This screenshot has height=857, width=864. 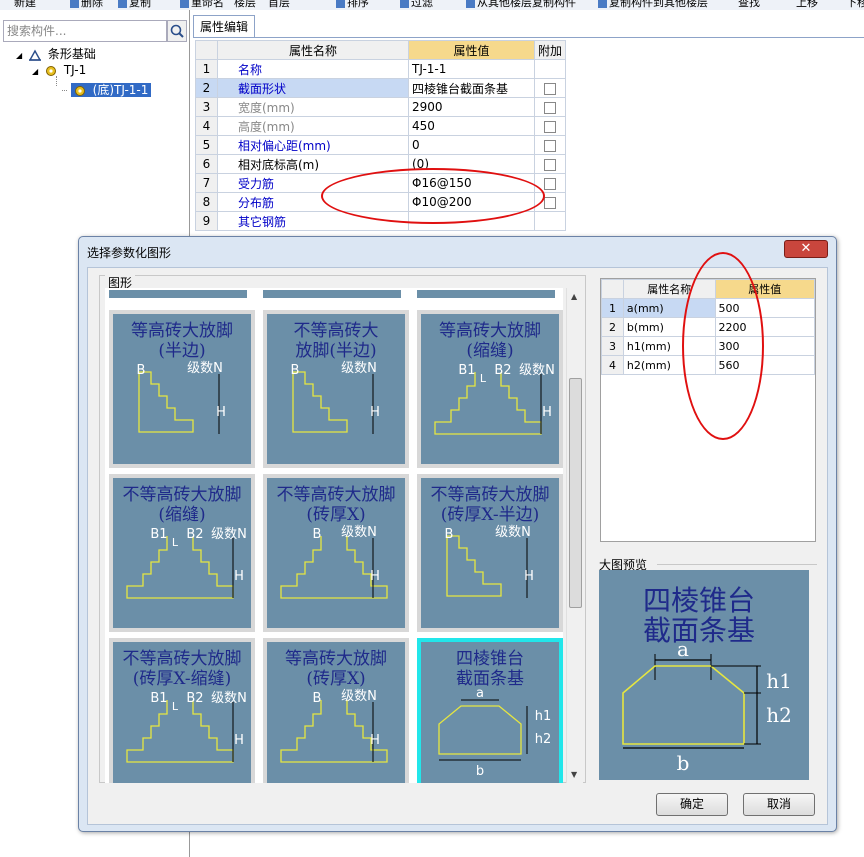 What do you see at coordinates (185, 706) in the screenshot?
I see `shape-diagram: 不等高砖大放脚(砖厚X-缩缝) B1 B2 L 级数N H` at bounding box center [185, 706].